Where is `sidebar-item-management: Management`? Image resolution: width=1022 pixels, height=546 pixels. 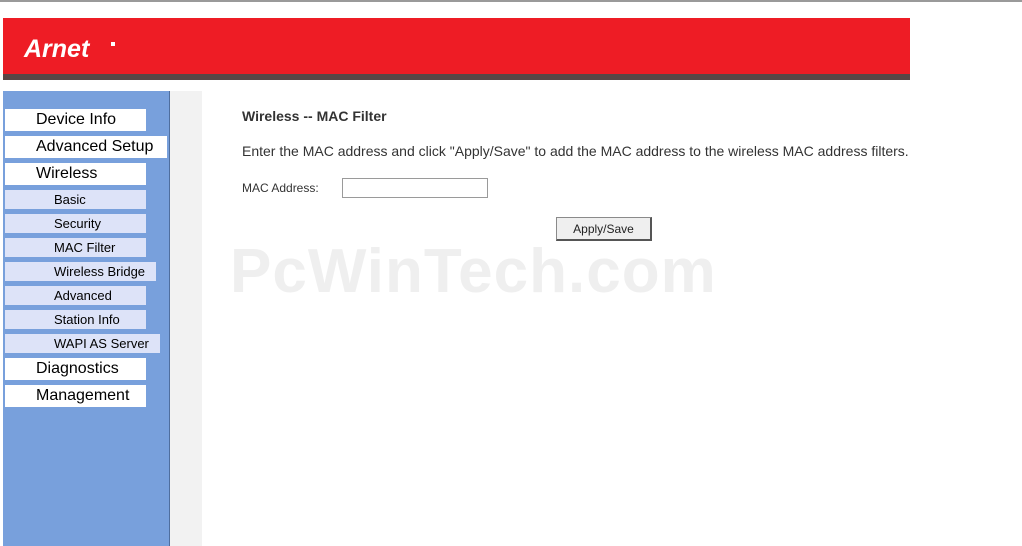
sidebar-item-management: Management is located at coordinates (75, 396).